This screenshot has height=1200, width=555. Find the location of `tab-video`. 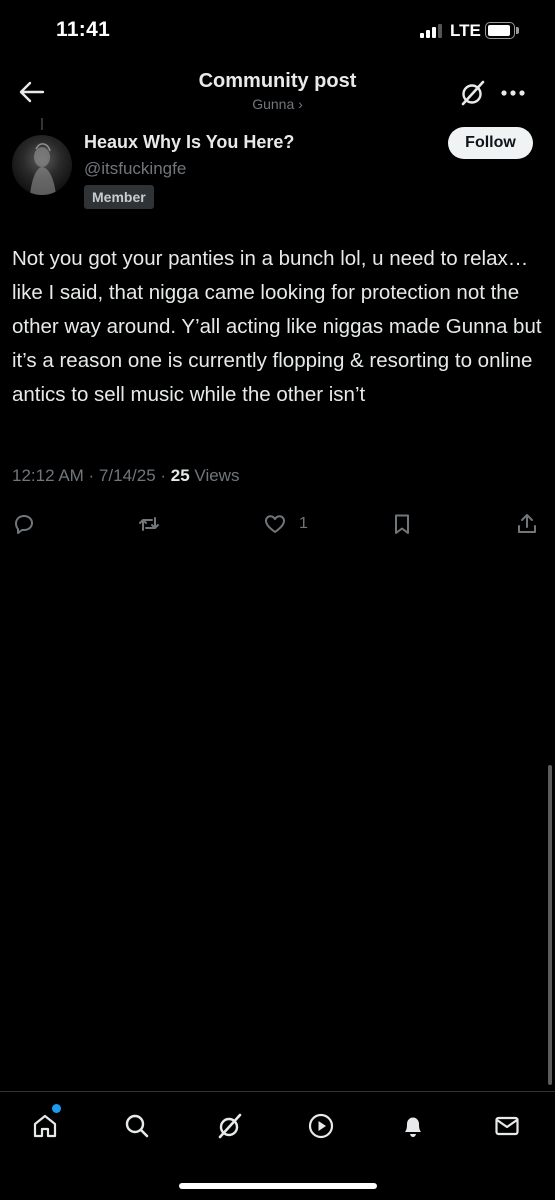

tab-video is located at coordinates (321, 1126).